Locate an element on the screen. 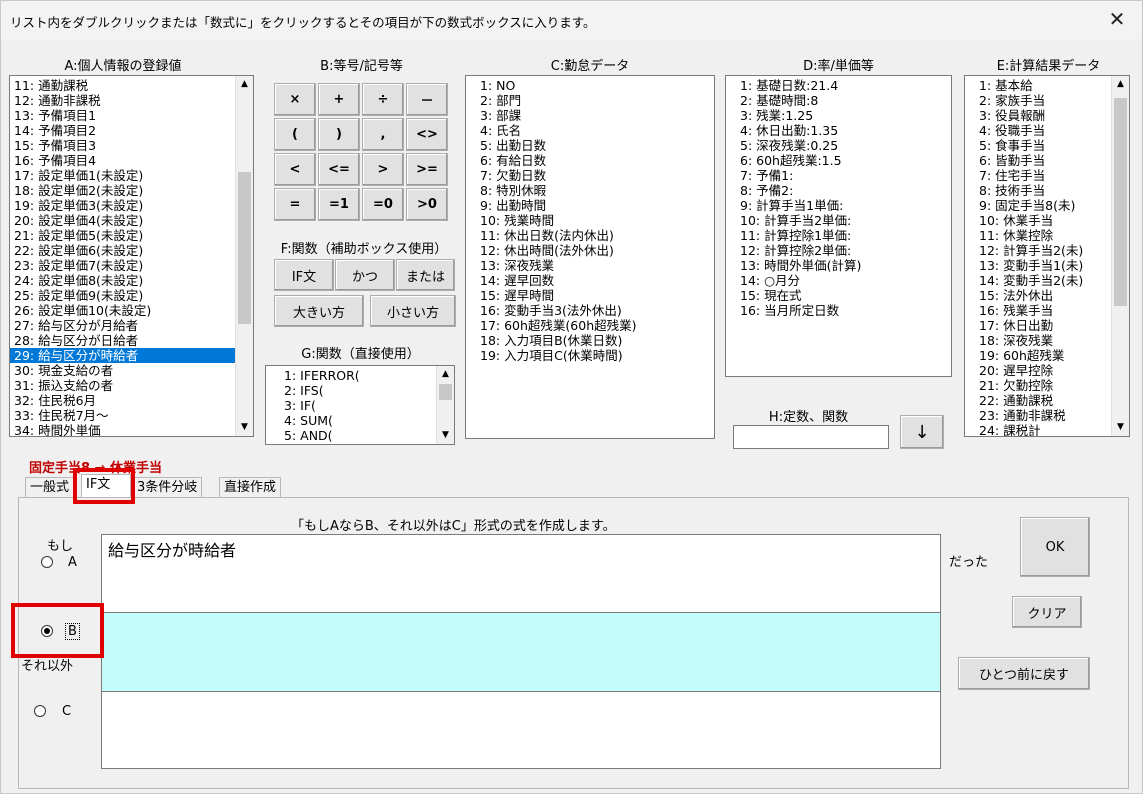 The width and height of the screenshot is (1143, 794). list-item: 4: 休日出勤:1.35 is located at coordinates (838, 130).